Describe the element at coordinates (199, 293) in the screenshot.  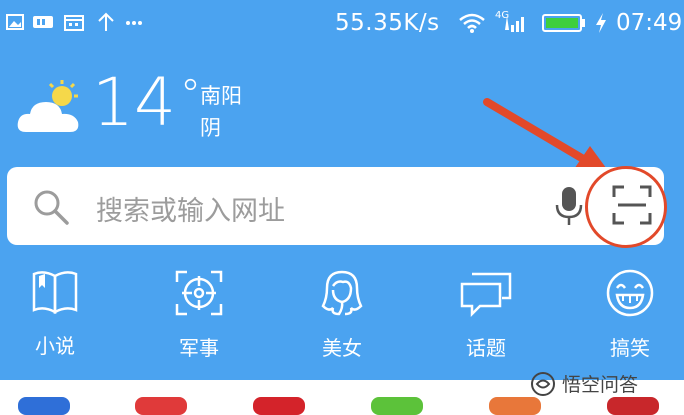
I see `crosshair-icon` at that location.